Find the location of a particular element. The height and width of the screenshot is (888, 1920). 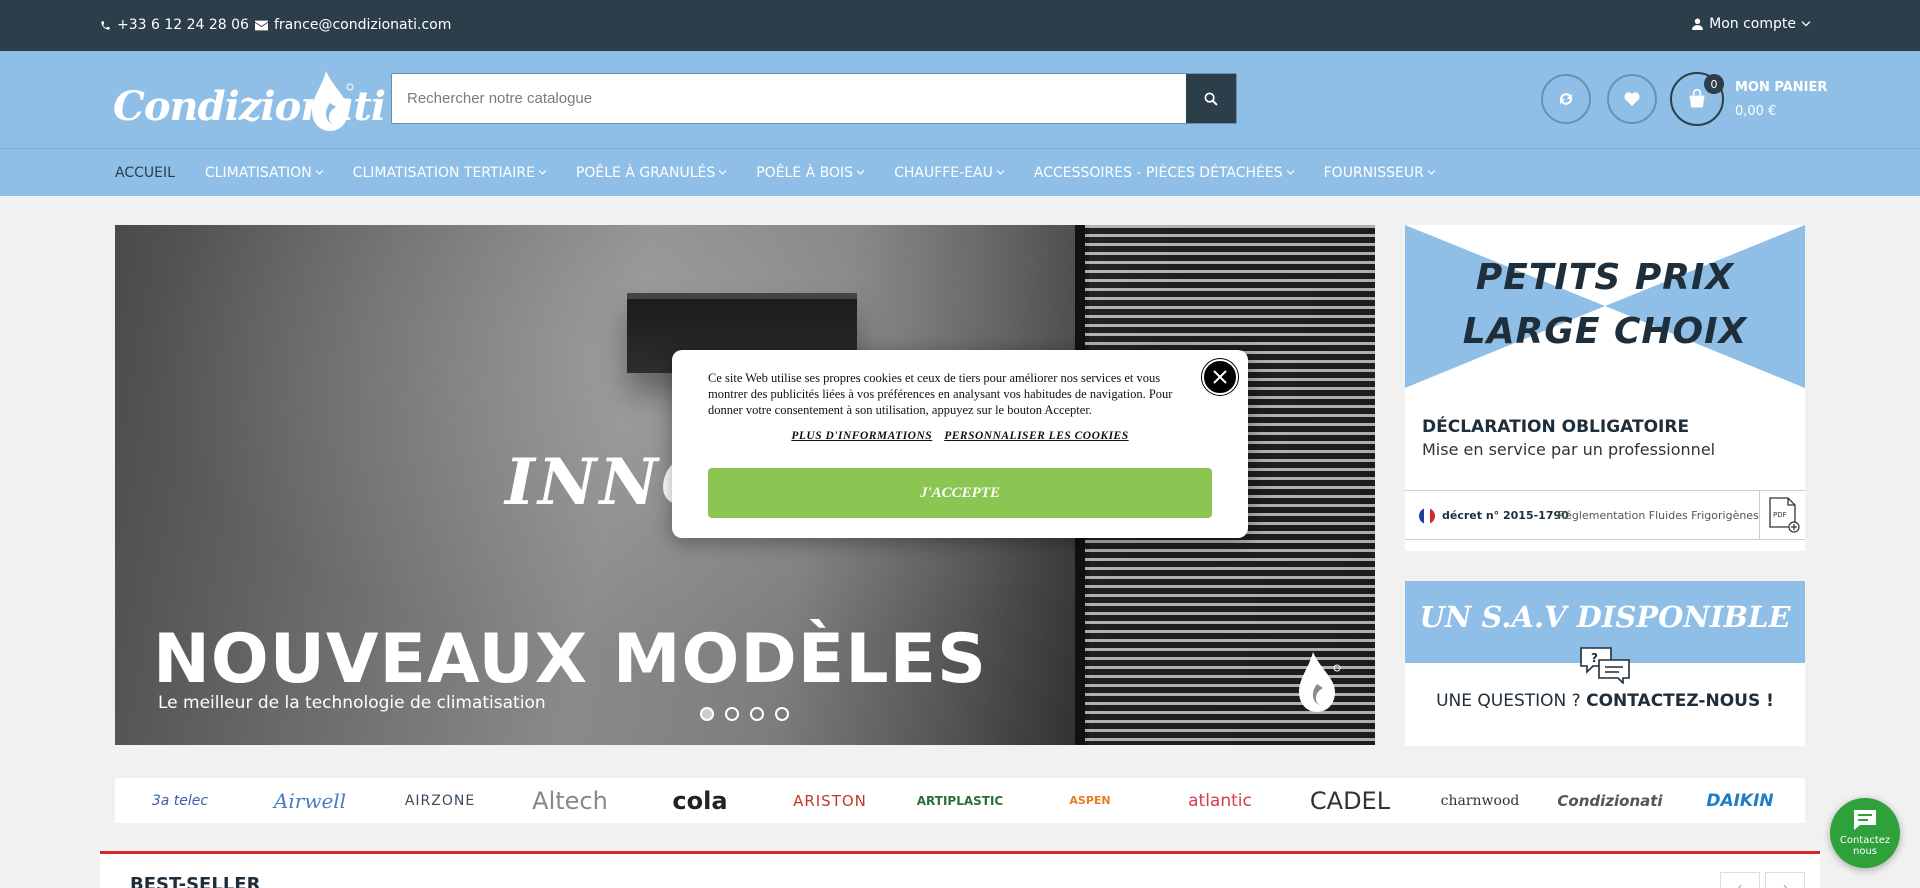

account-menu: Mon compte is located at coordinates (1751, 24).